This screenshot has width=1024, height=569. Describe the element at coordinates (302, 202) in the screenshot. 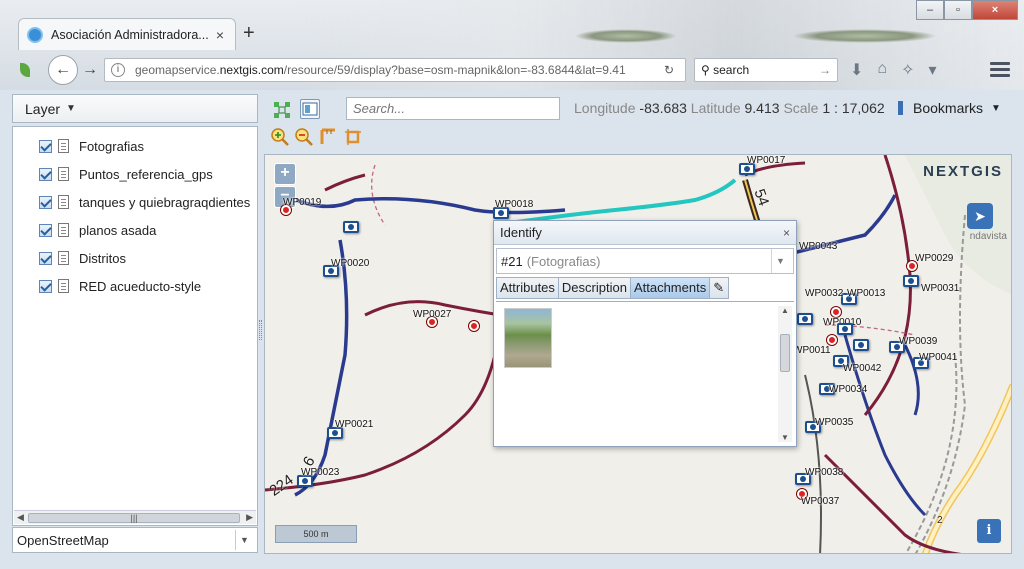

I see `waypoint-label: WP0019` at that location.